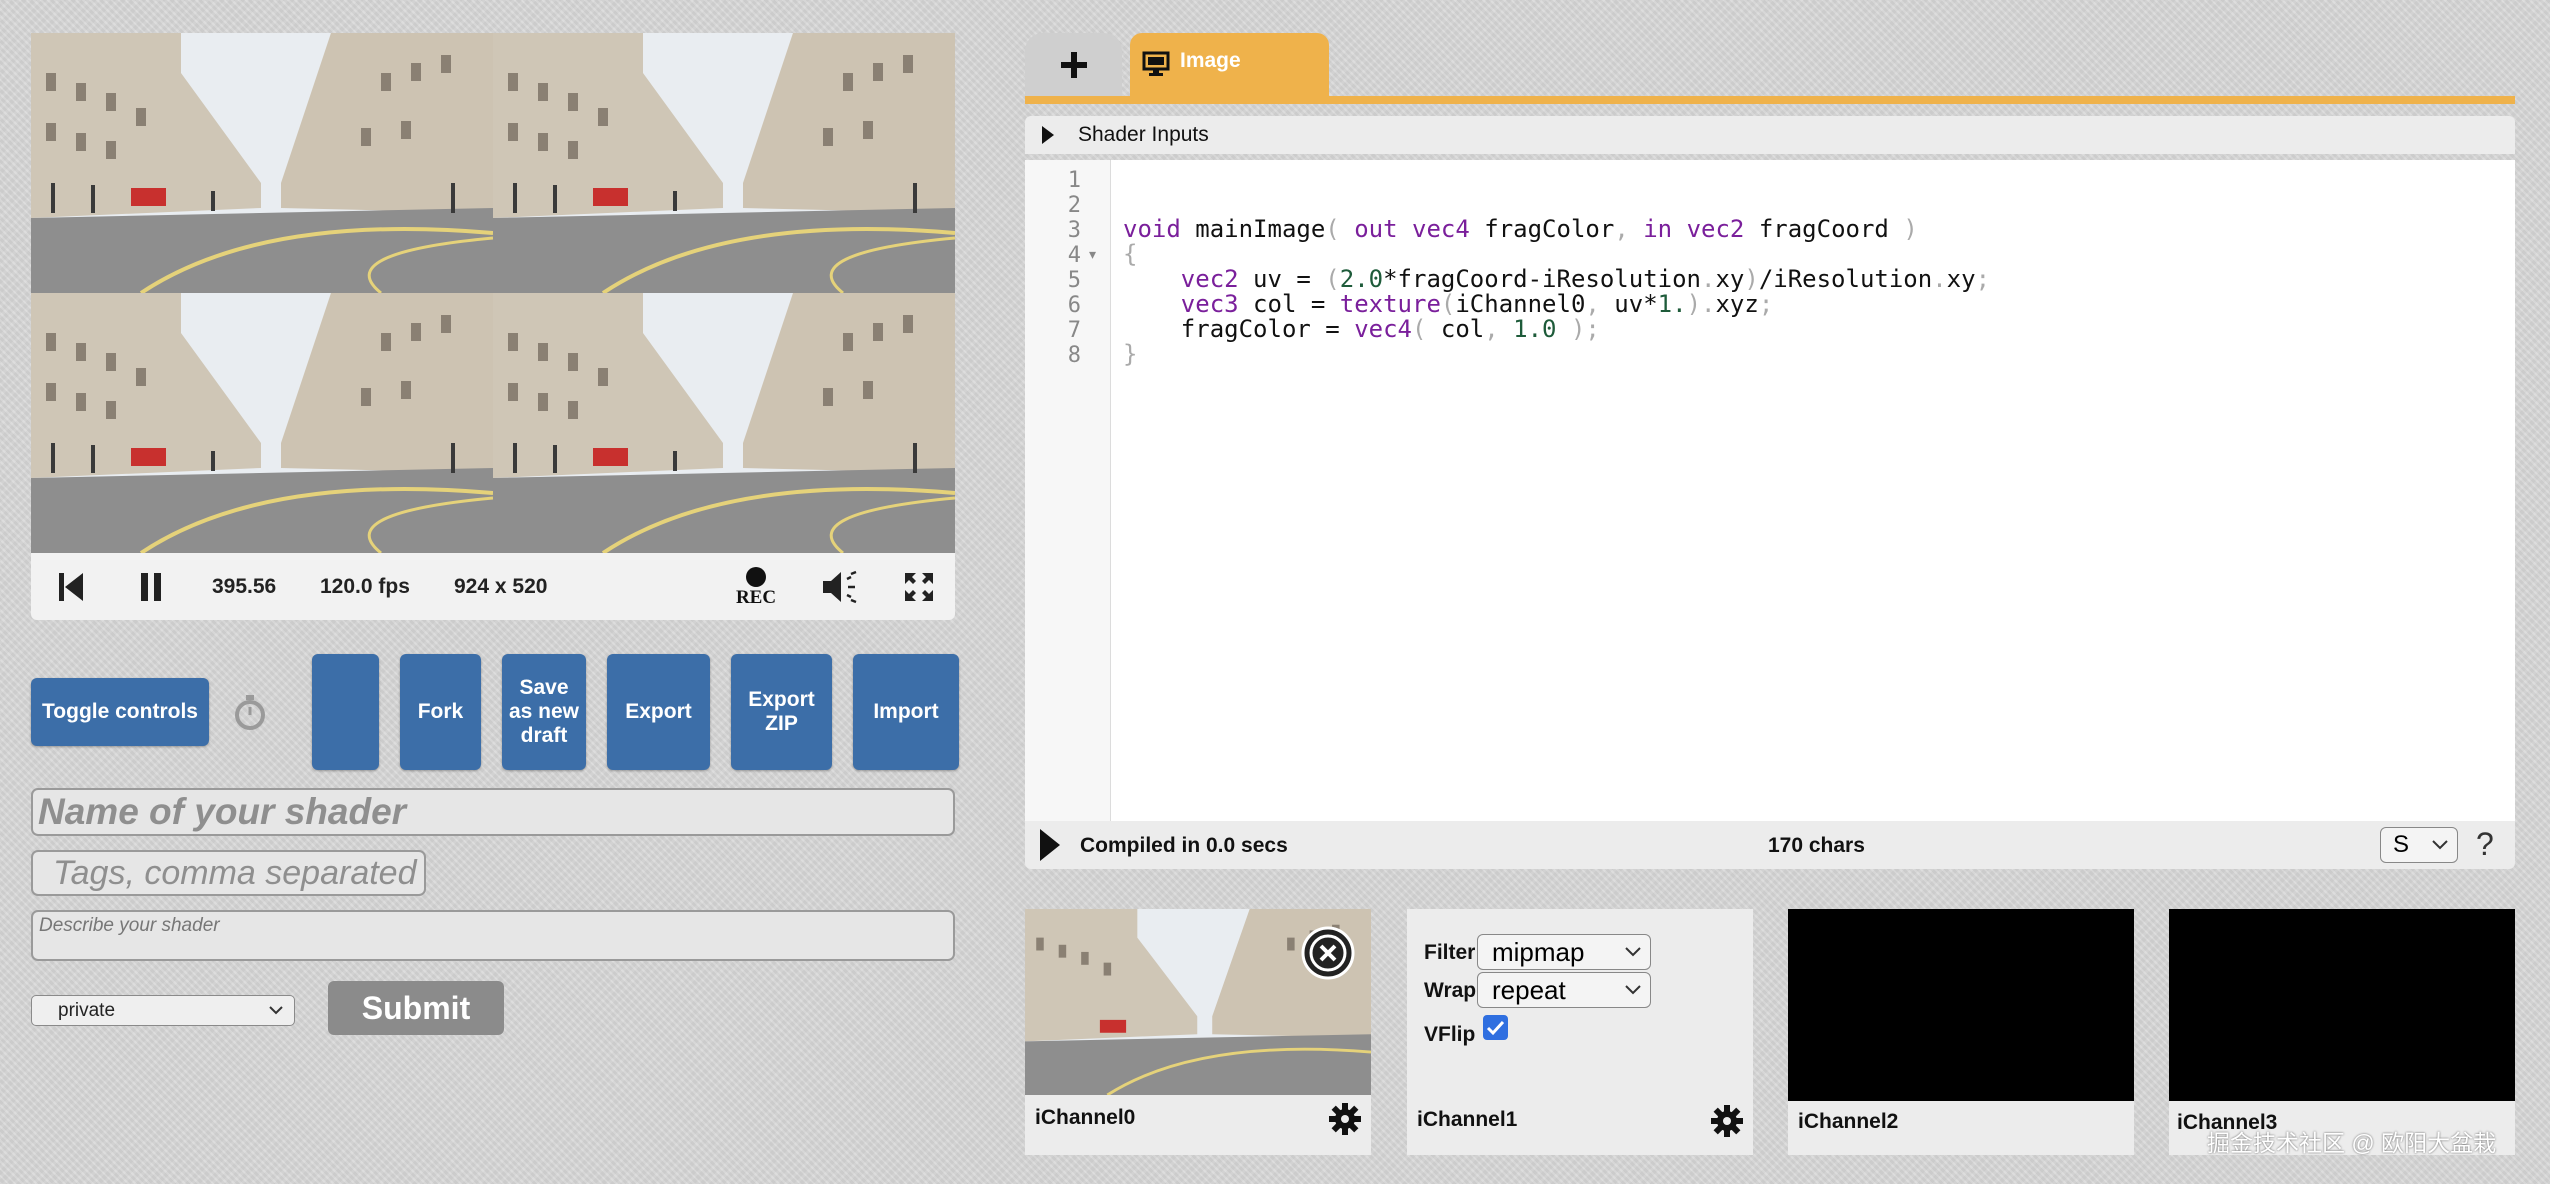 Image resolution: width=2550 pixels, height=1184 pixels. I want to click on play-compile-icon, so click(1050, 845).